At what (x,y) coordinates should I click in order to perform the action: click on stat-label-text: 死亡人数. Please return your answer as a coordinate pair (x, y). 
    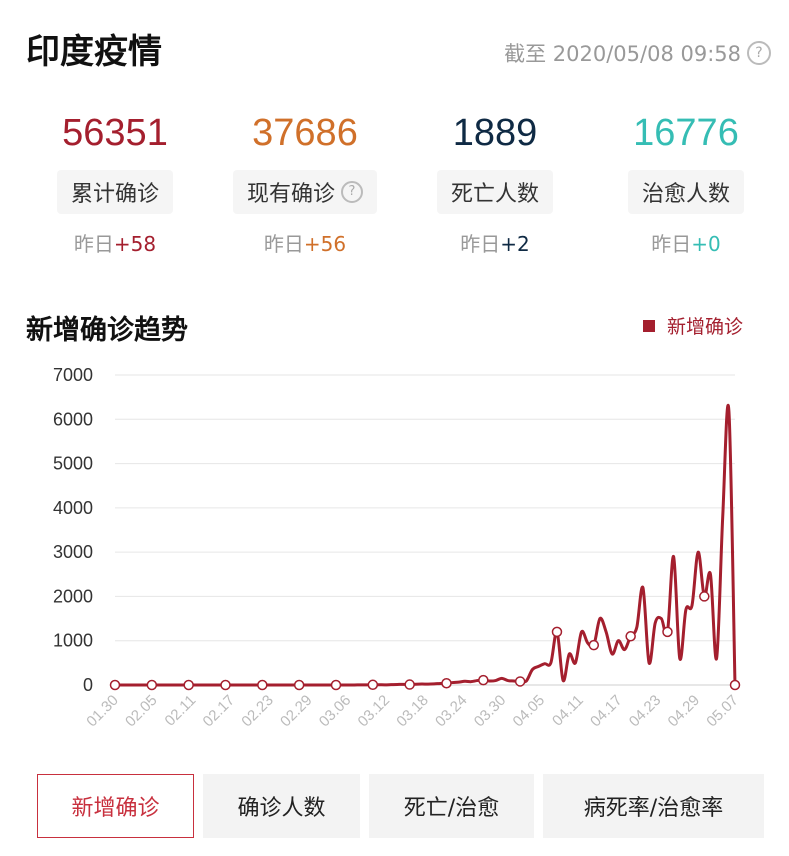
    Looking at the image, I should click on (494, 194).